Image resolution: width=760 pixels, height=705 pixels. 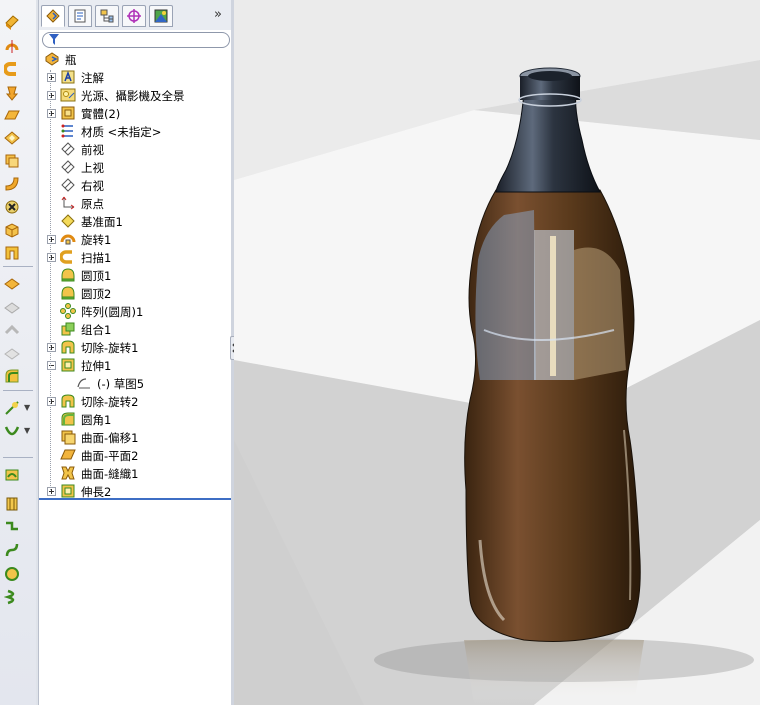 What do you see at coordinates (12, 230) in the screenshot?
I see `box-feature-icon` at bounding box center [12, 230].